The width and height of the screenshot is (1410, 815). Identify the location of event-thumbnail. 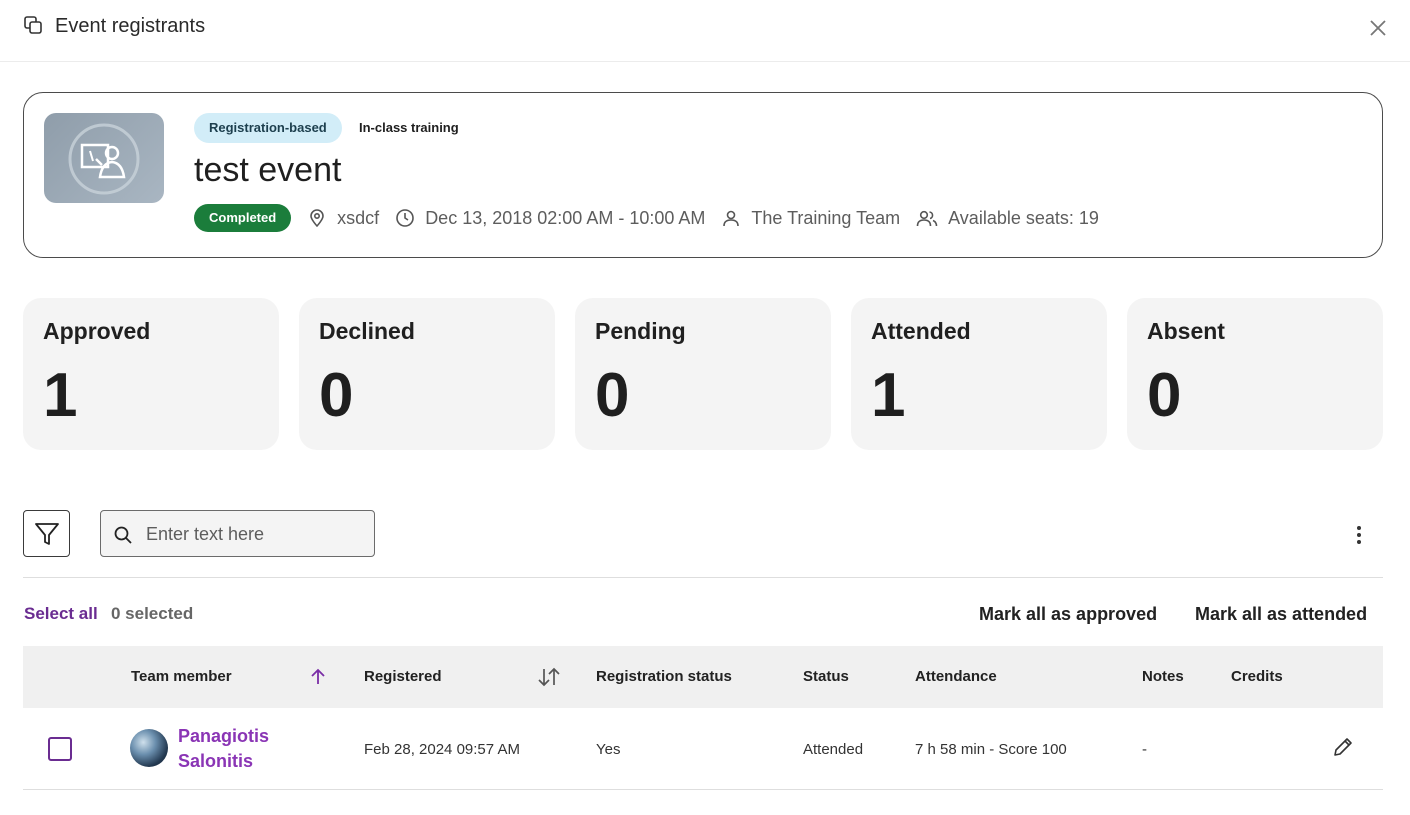
(104, 158).